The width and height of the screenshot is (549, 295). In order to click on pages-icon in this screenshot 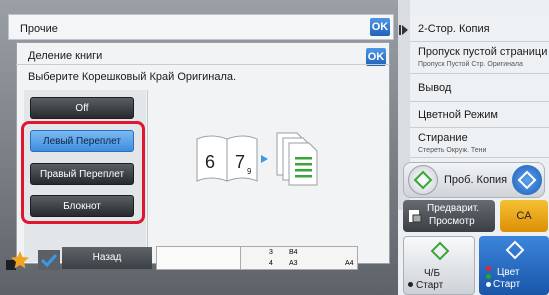, I will do `click(297, 159)`.